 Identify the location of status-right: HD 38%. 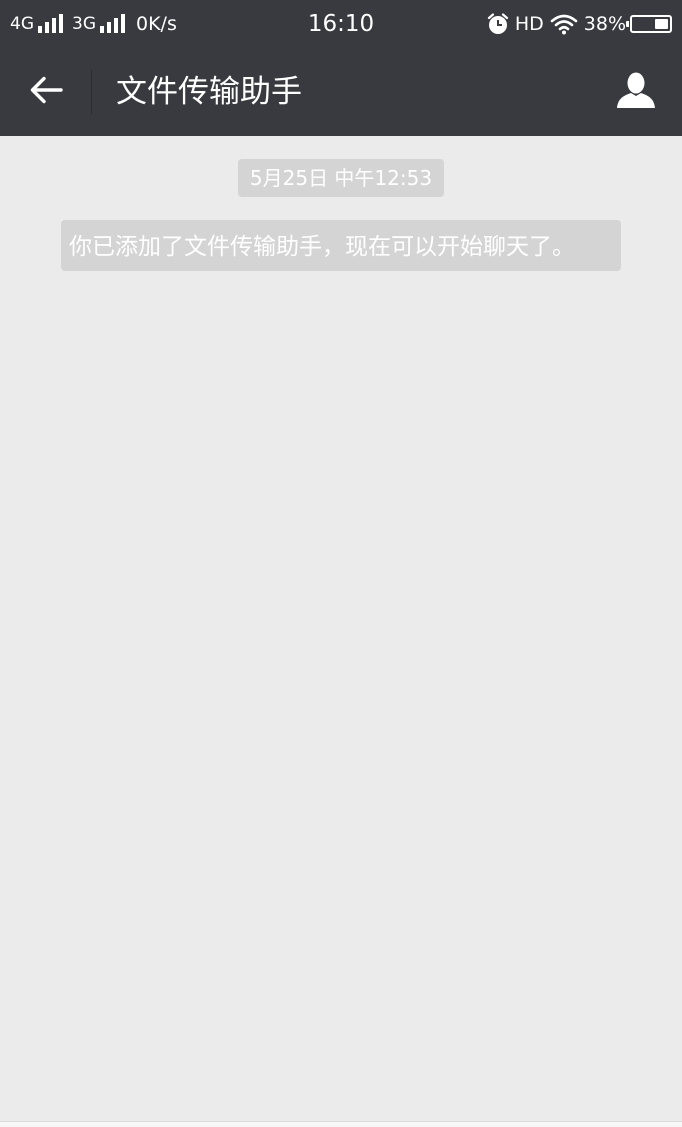
(576, 24).